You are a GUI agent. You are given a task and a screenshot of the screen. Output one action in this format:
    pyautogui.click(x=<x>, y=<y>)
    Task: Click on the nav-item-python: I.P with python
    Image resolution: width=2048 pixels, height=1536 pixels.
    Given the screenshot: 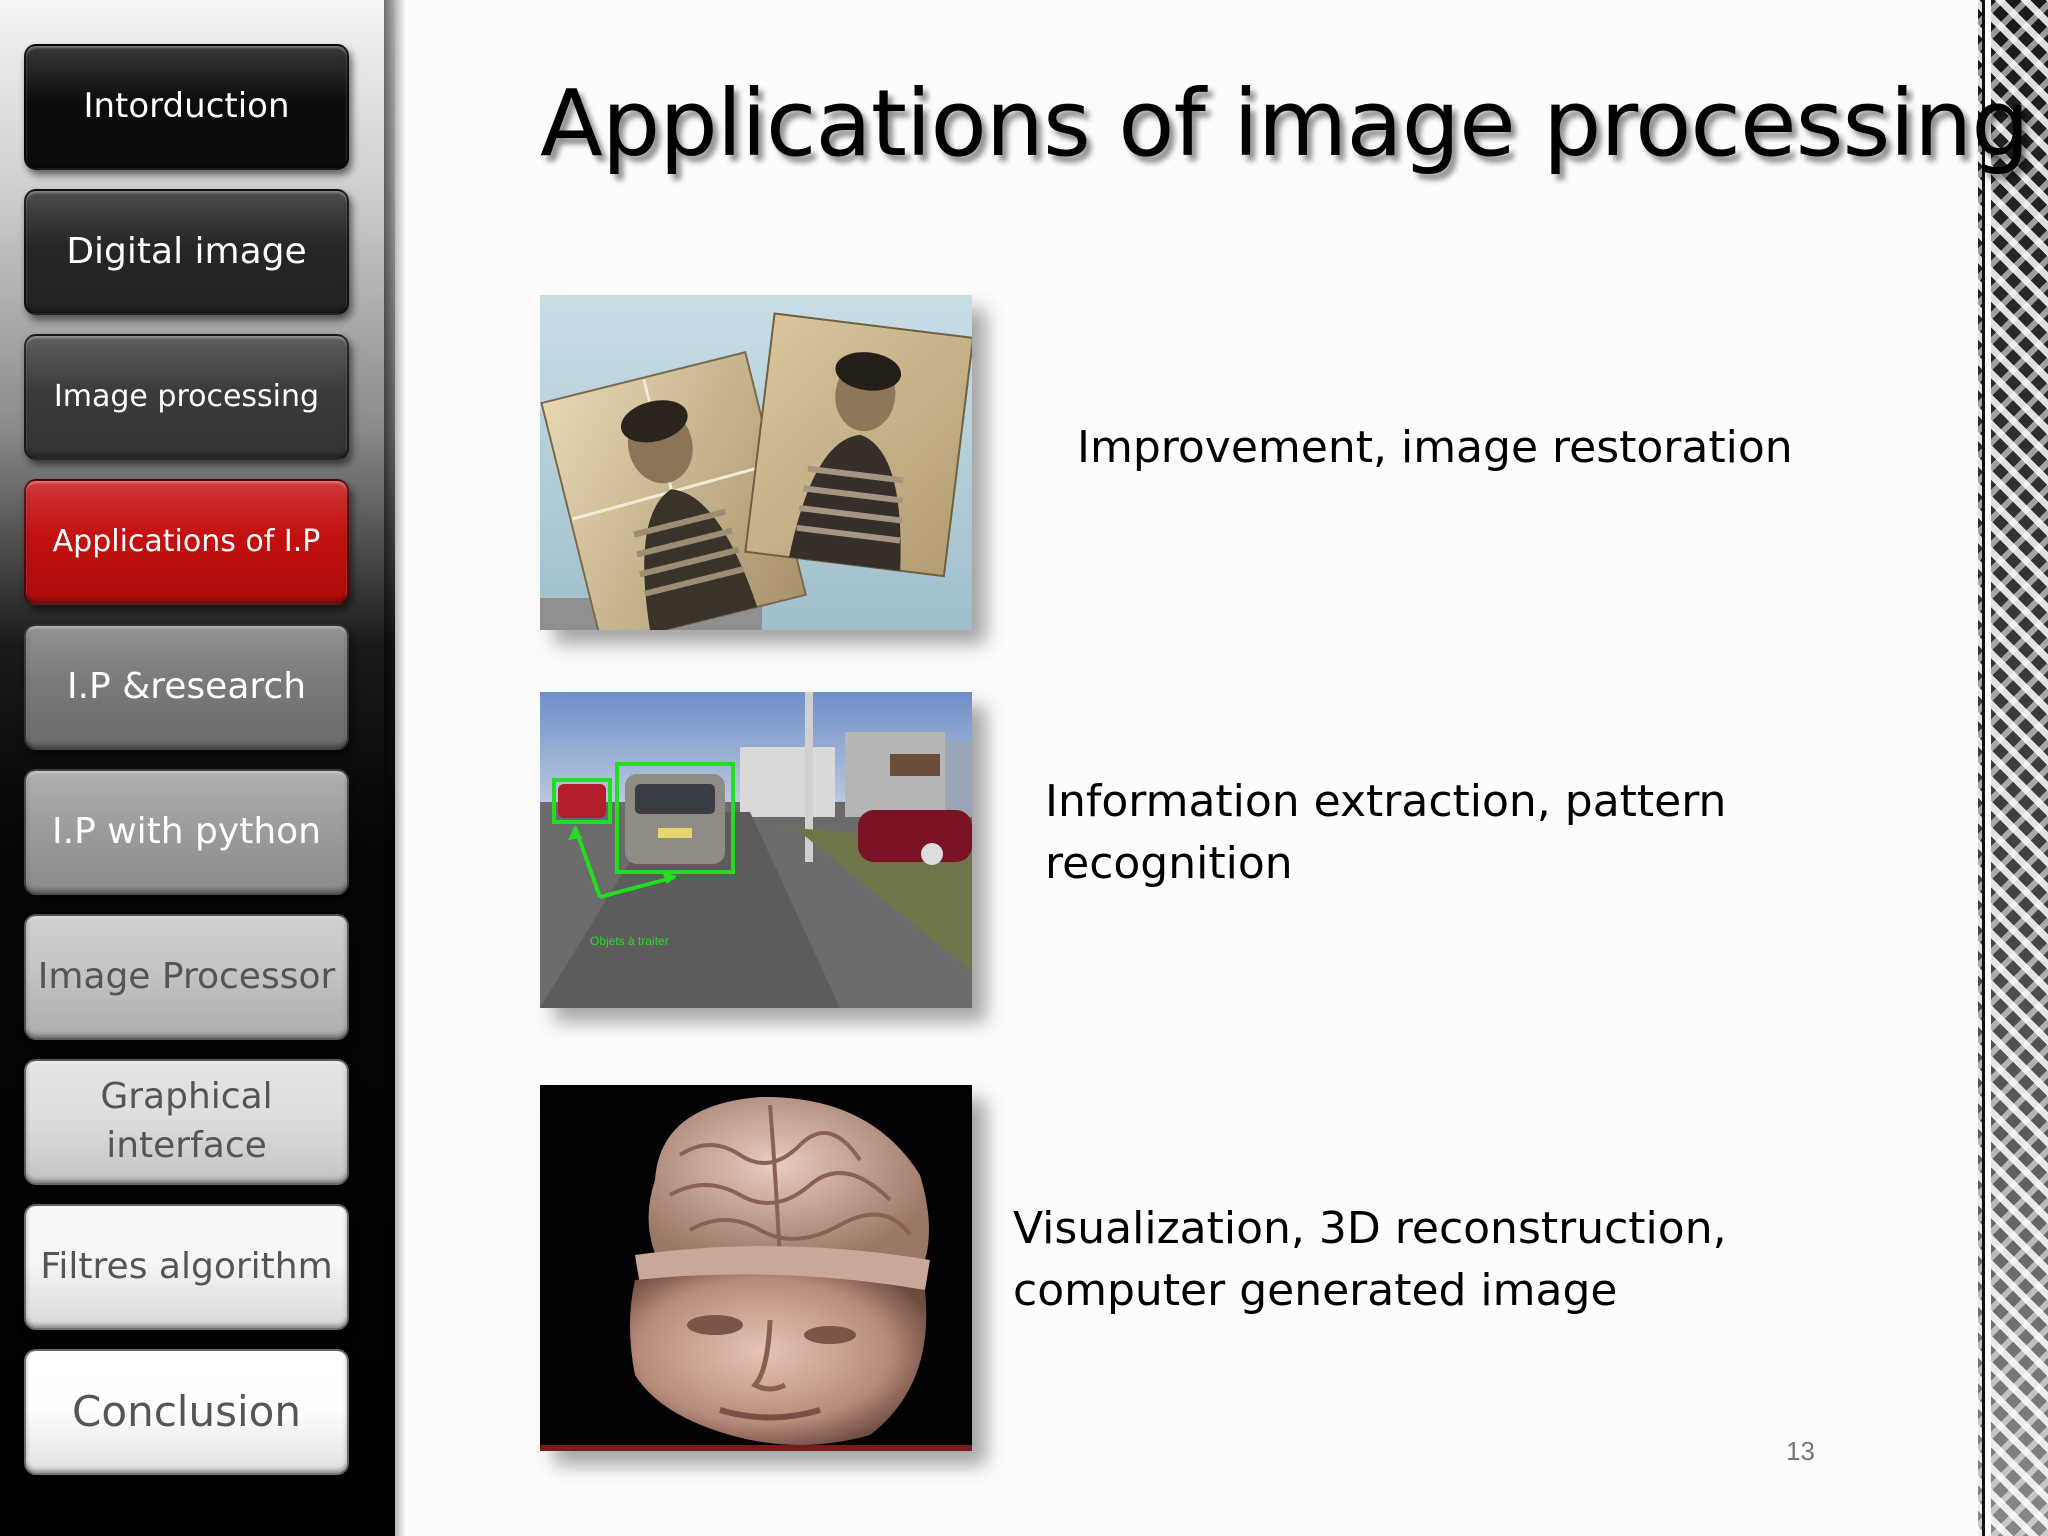 What is the action you would take?
    pyautogui.click(x=186, y=832)
    